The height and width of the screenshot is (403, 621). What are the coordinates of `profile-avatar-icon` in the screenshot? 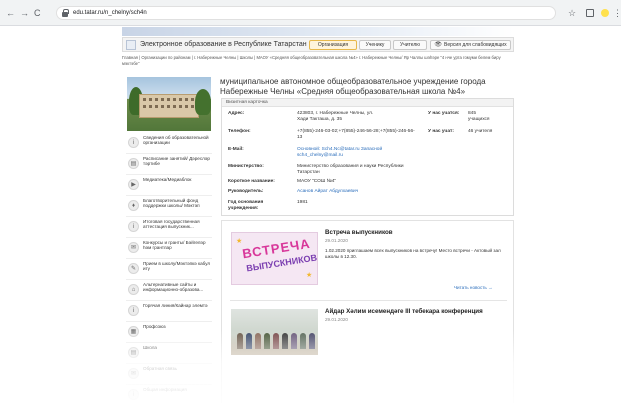 It's located at (605, 13).